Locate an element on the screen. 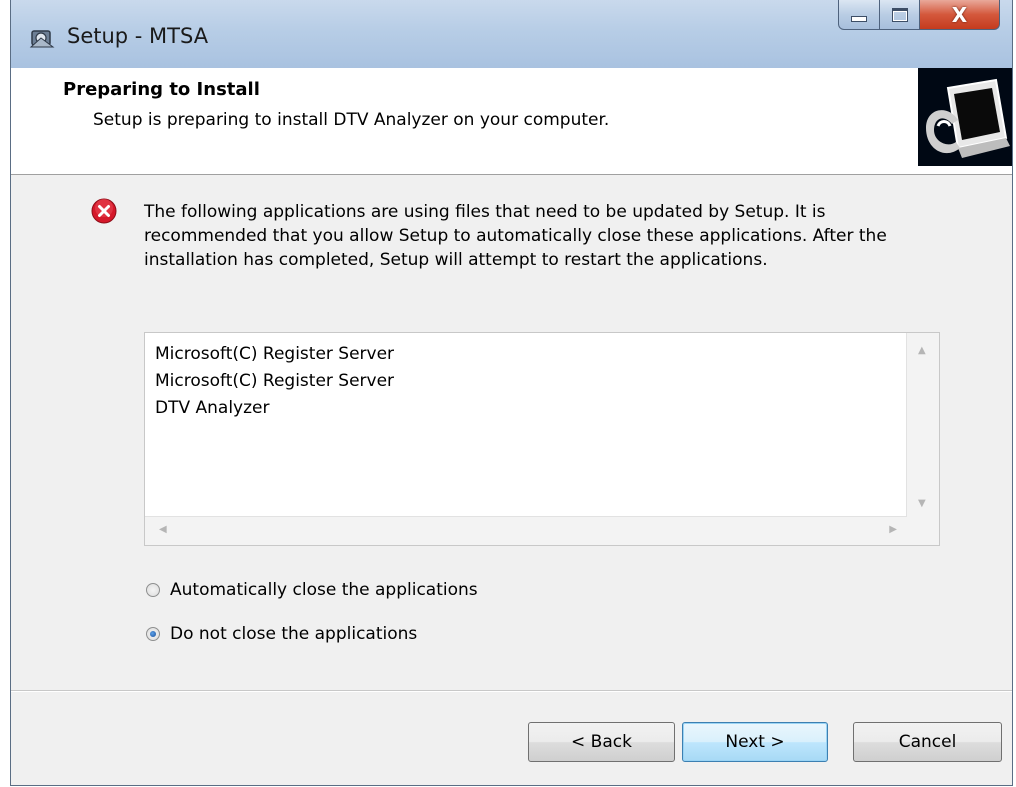 The width and height of the screenshot is (1016, 787). error-icon is located at coordinates (104, 211).